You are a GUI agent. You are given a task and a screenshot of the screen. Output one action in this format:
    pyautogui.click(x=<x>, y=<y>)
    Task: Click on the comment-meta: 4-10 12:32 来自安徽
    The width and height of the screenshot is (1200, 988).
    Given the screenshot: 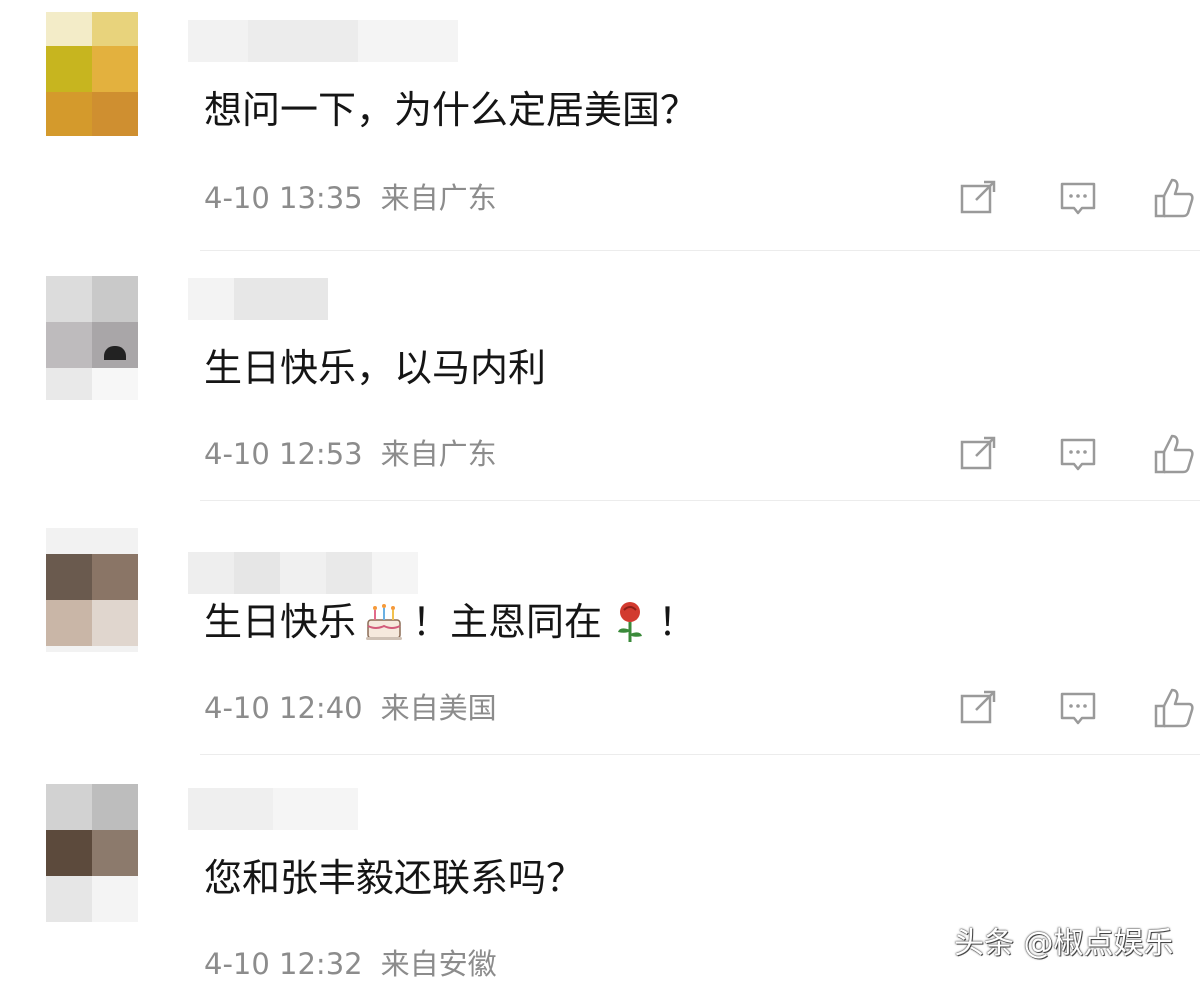 What is the action you would take?
    pyautogui.click(x=350, y=964)
    